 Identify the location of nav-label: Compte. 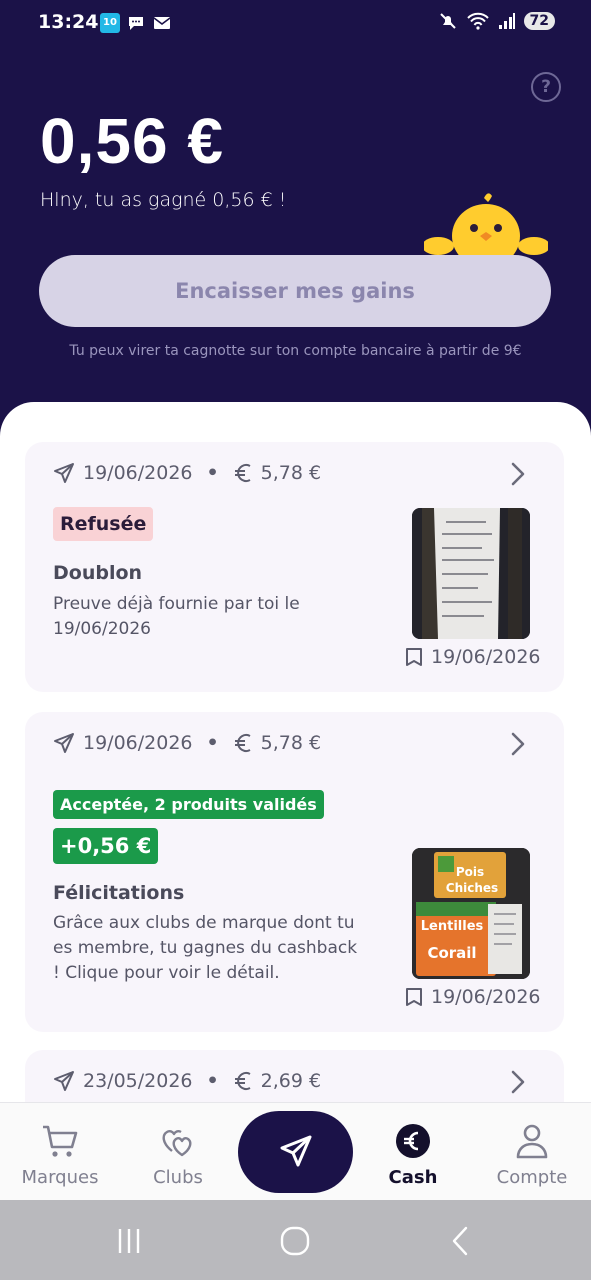
(532, 1177).